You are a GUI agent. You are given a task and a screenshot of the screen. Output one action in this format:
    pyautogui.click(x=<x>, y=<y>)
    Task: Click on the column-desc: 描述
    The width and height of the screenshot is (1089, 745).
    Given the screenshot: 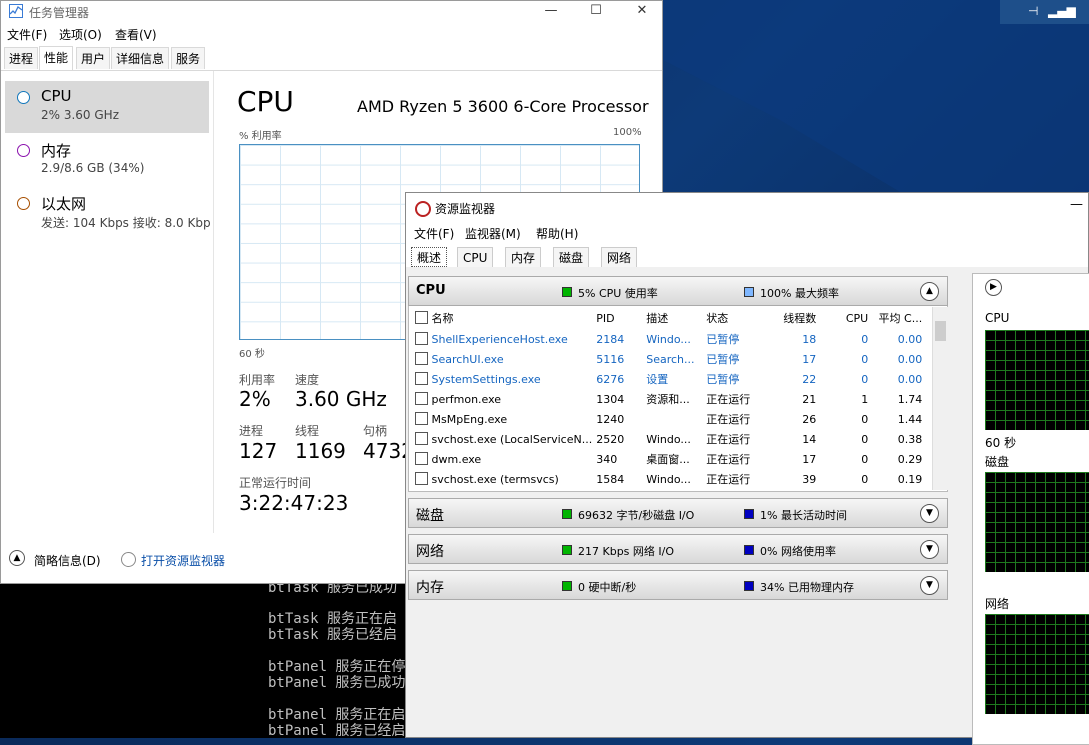 What is the action you would take?
    pyautogui.click(x=674, y=318)
    